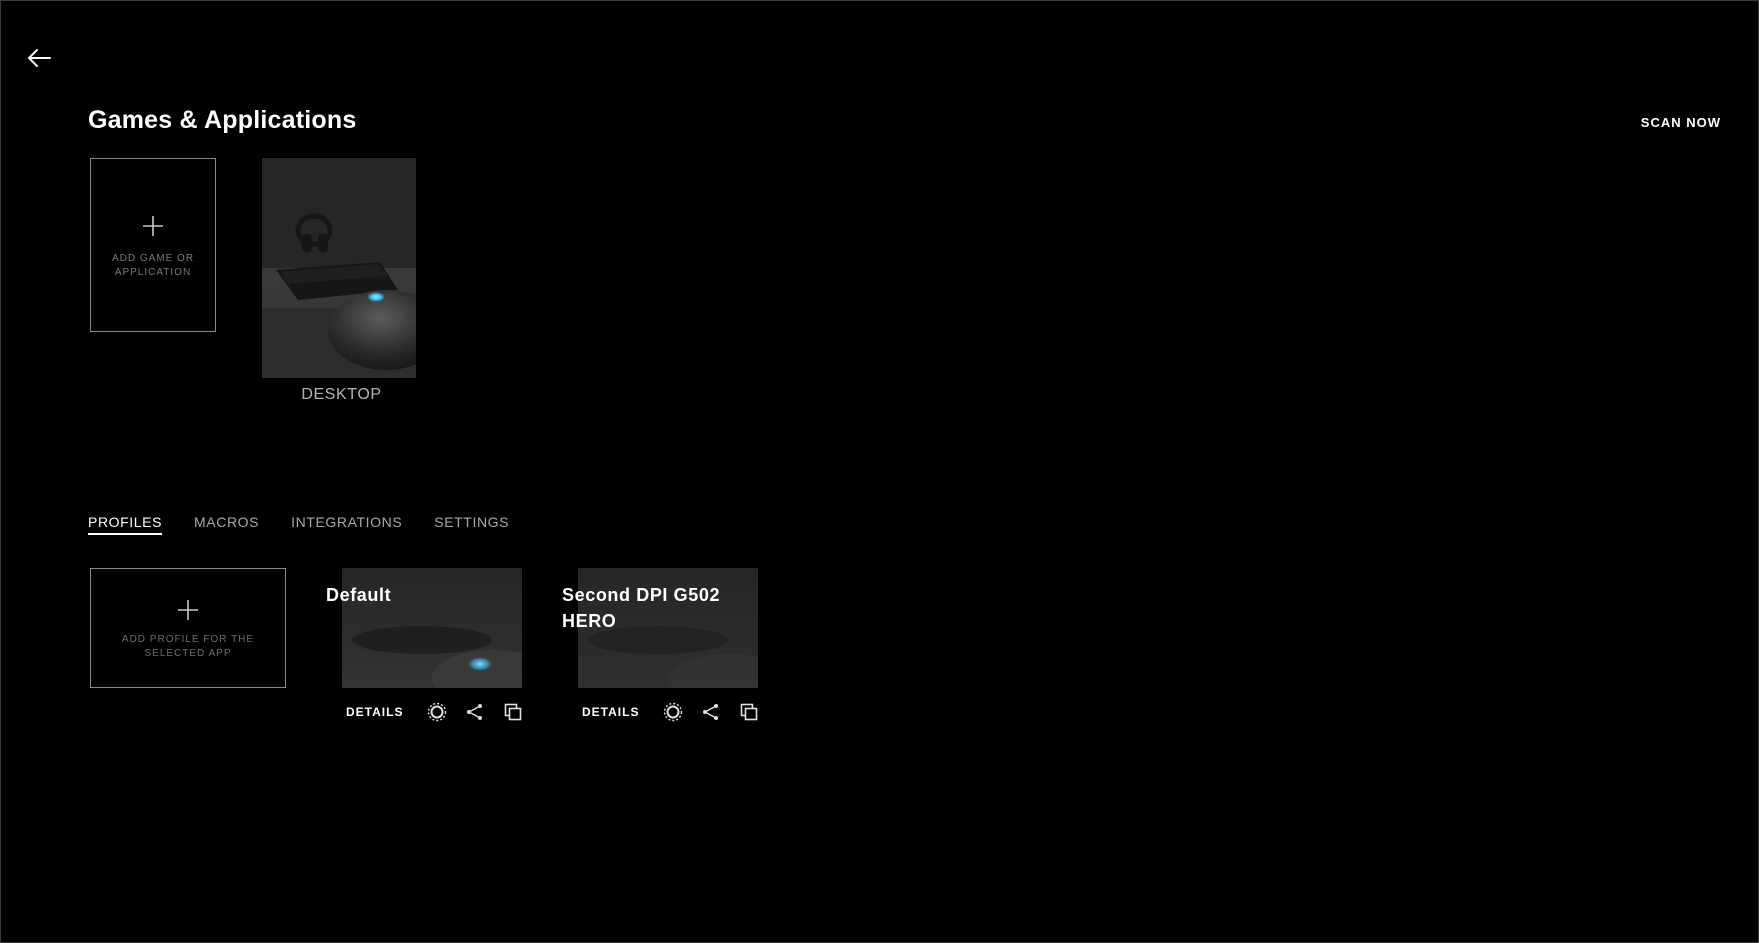 The width and height of the screenshot is (1759, 943). Describe the element at coordinates (641, 608) in the screenshot. I see `profile-name: Second DPI G502 HERO` at that location.